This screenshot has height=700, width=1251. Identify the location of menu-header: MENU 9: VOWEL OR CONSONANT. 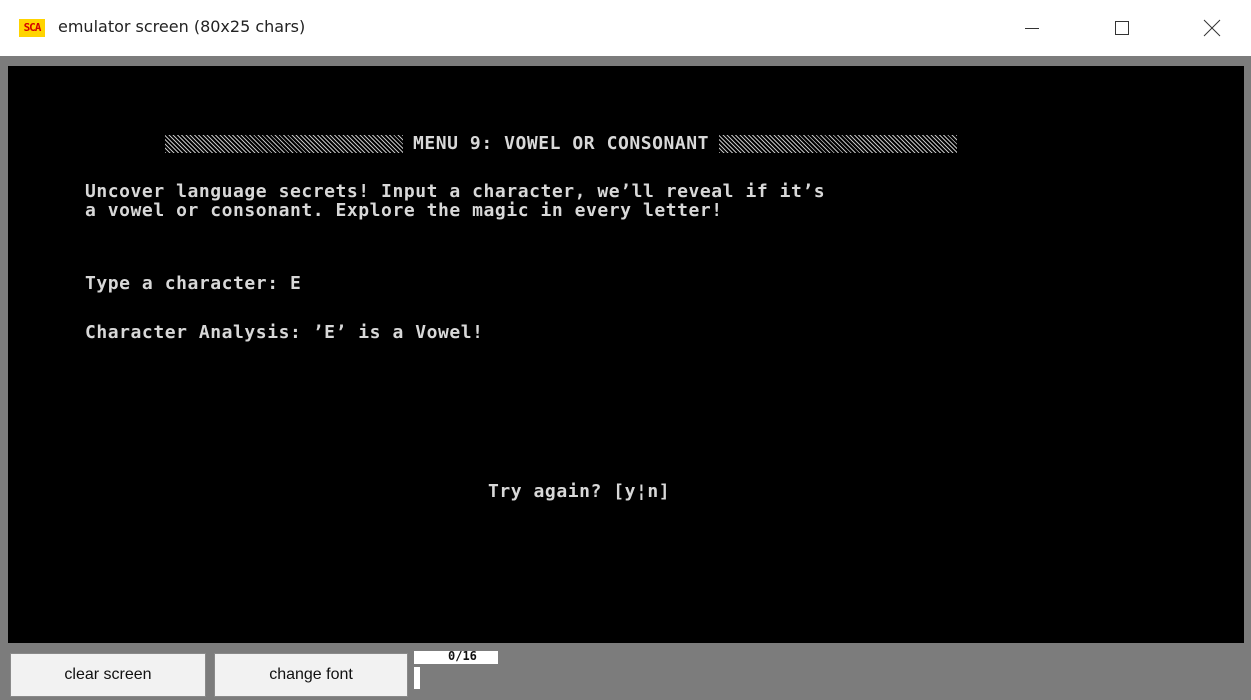
(561, 143).